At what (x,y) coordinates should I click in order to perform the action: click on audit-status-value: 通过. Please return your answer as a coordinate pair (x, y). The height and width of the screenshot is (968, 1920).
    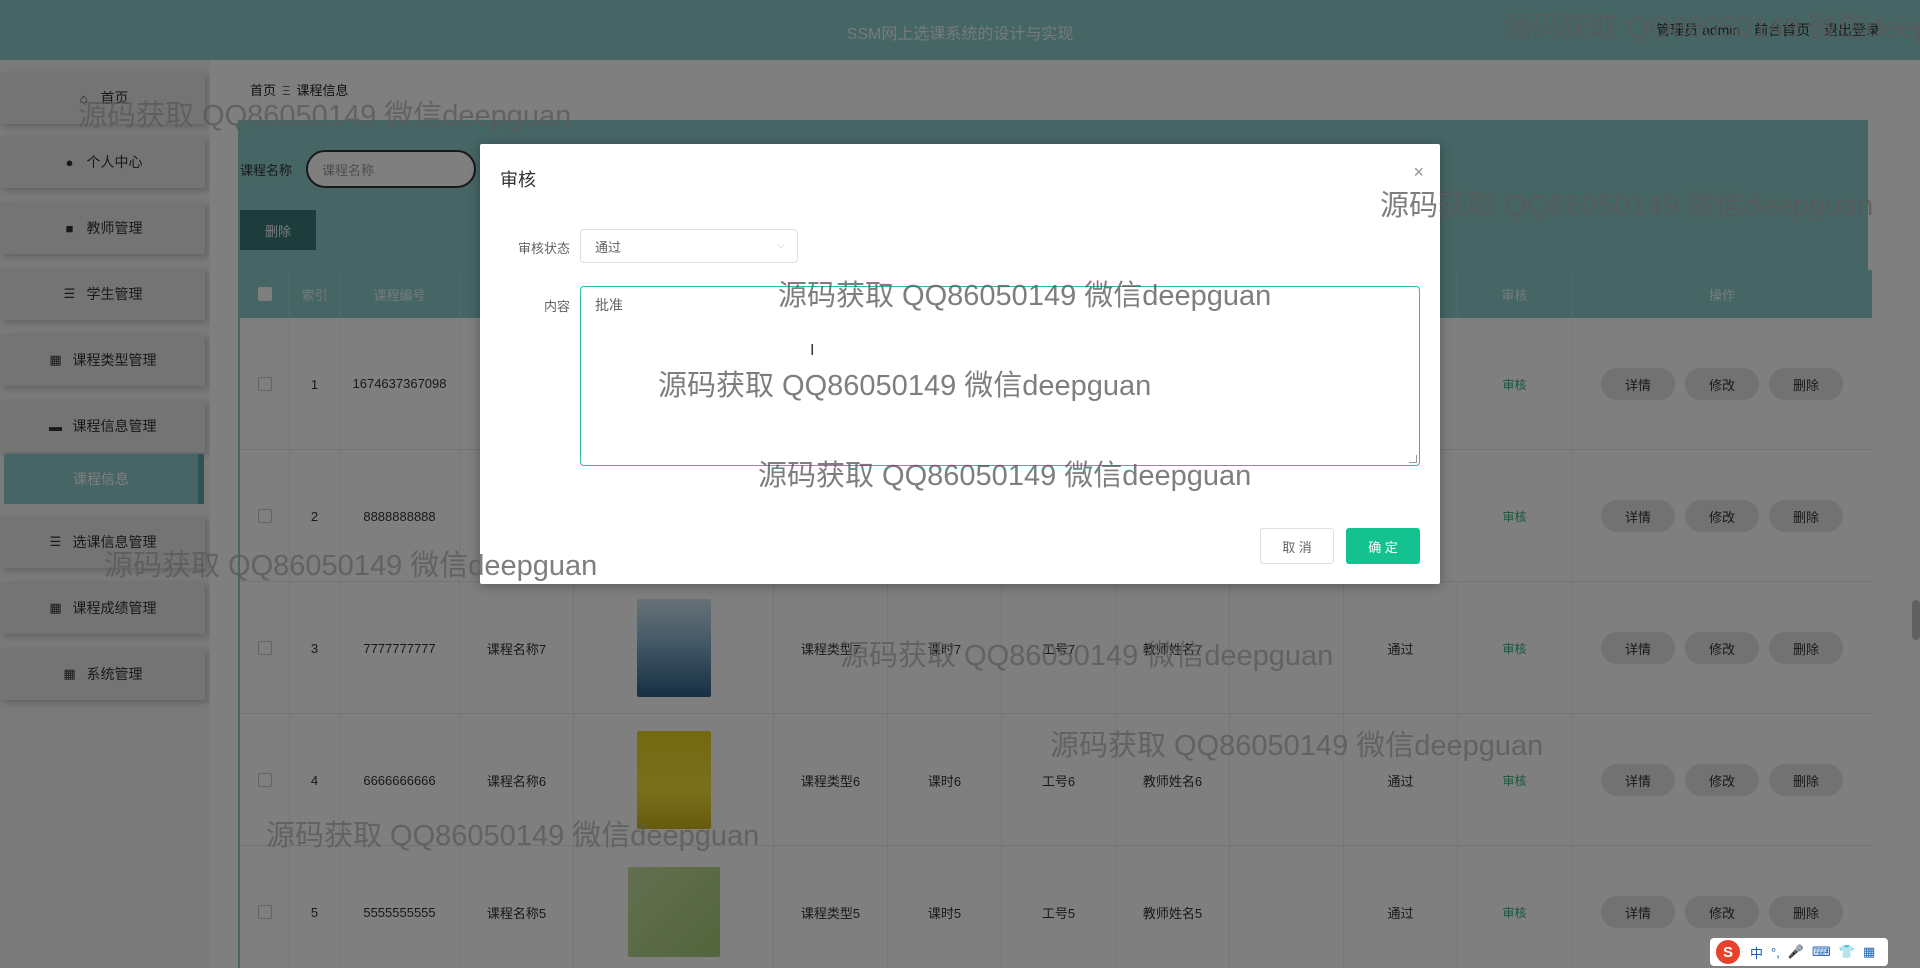
    Looking at the image, I should click on (608, 247).